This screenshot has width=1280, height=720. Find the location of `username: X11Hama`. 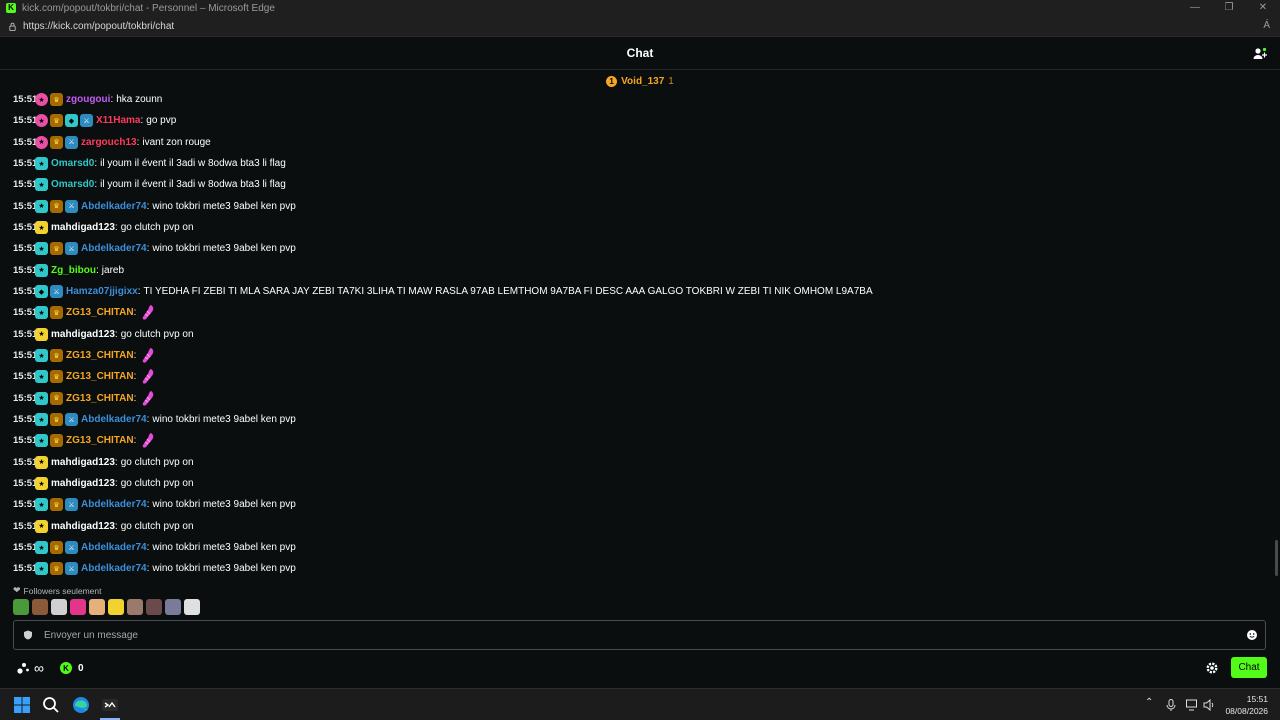

username: X11Hama is located at coordinates (118, 120).